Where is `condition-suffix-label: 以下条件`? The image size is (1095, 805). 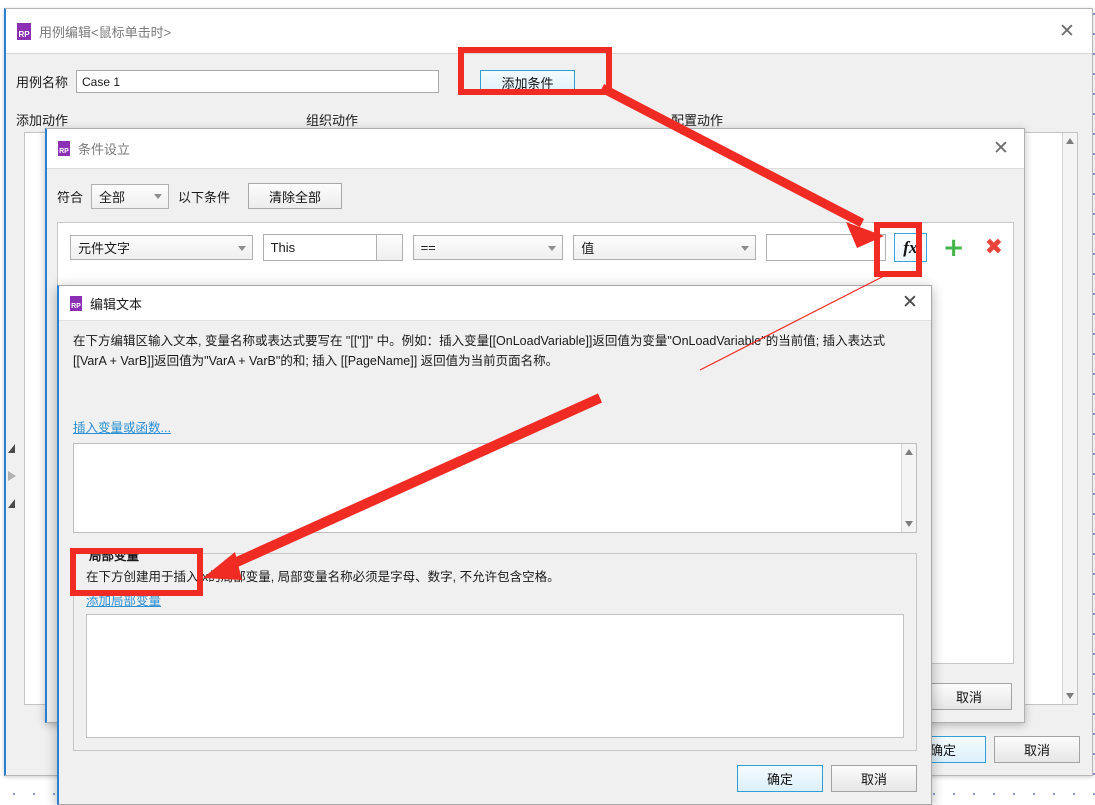 condition-suffix-label: 以下条件 is located at coordinates (204, 197).